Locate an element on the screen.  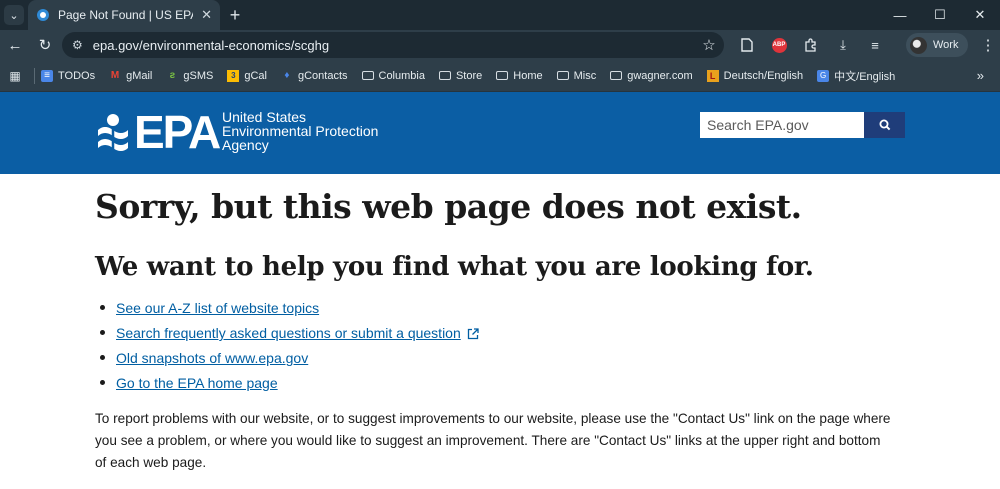
more-bookmarks-icon: » is located at coordinates (980, 75).